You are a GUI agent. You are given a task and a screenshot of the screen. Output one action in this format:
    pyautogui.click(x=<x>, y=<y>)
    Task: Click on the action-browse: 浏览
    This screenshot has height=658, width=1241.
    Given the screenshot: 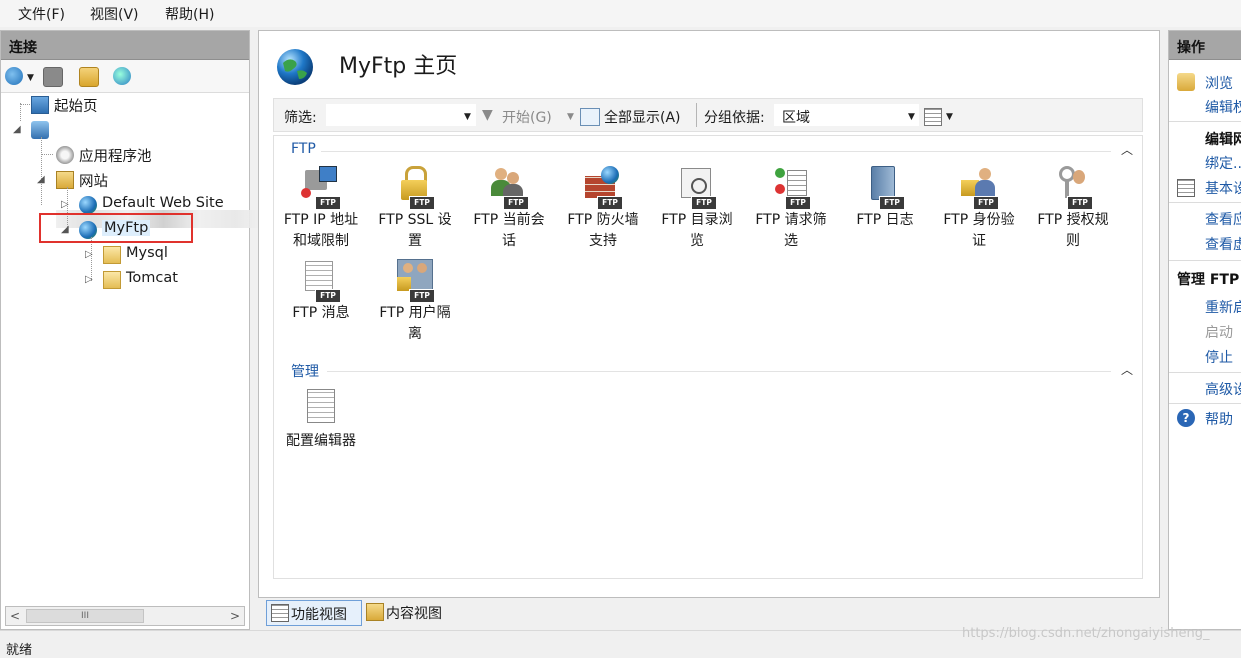 What is the action you would take?
    pyautogui.click(x=1219, y=83)
    